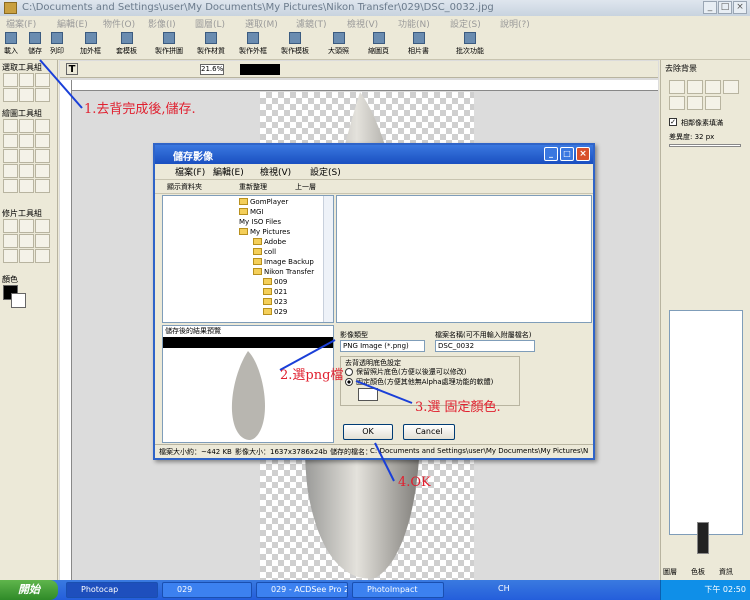 Image resolution: width=750 pixels, height=600 pixels. I want to click on arrow-step4, so click(384, 462).